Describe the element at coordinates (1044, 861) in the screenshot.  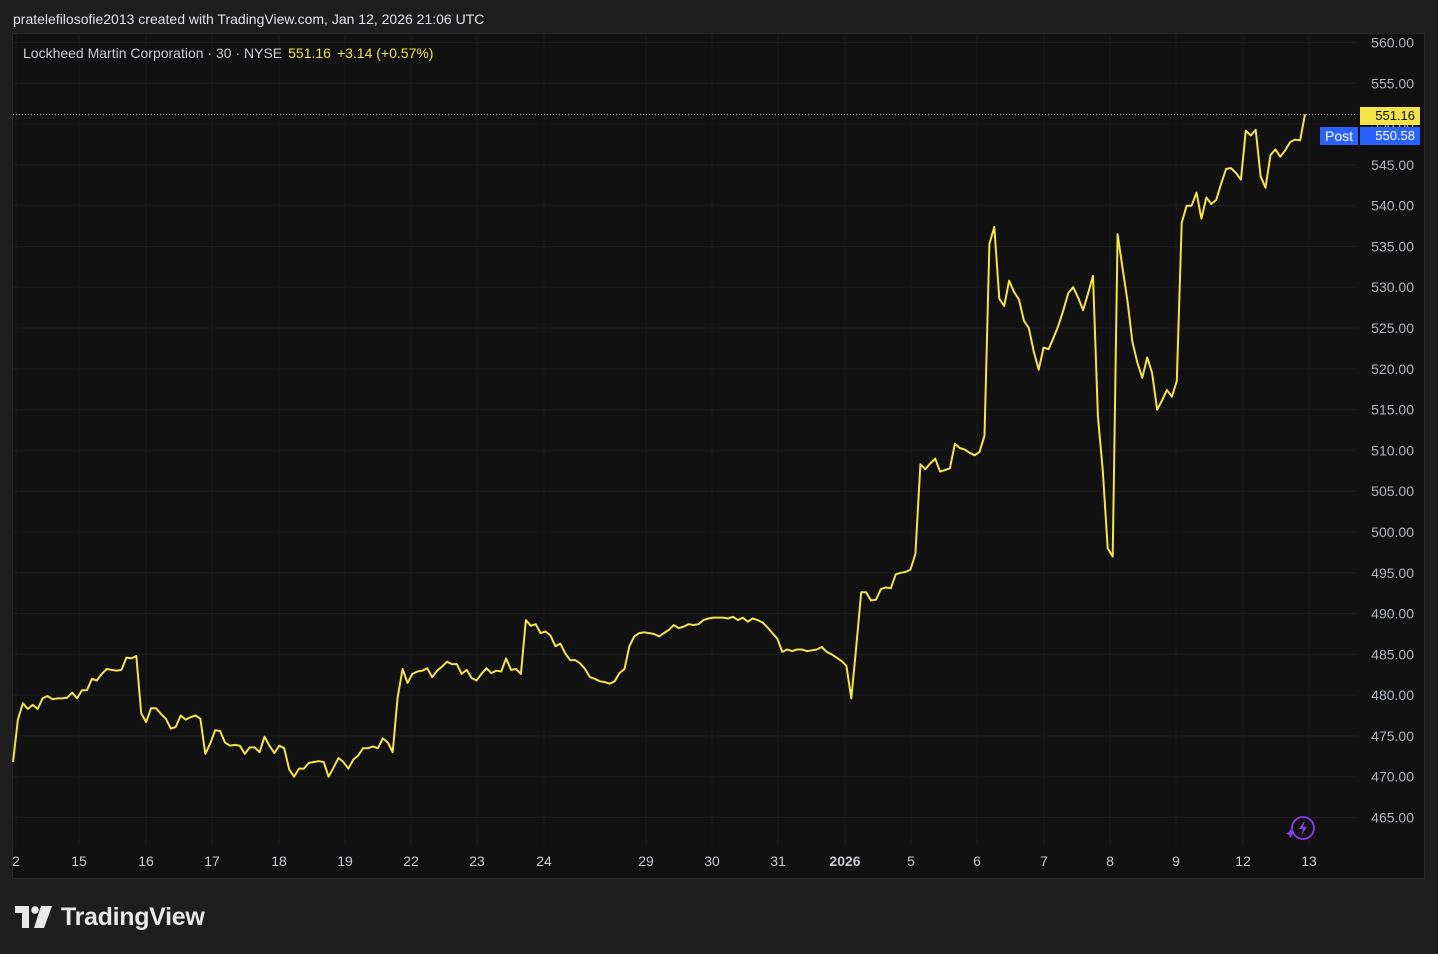
I see `x-tick-label: 7` at that location.